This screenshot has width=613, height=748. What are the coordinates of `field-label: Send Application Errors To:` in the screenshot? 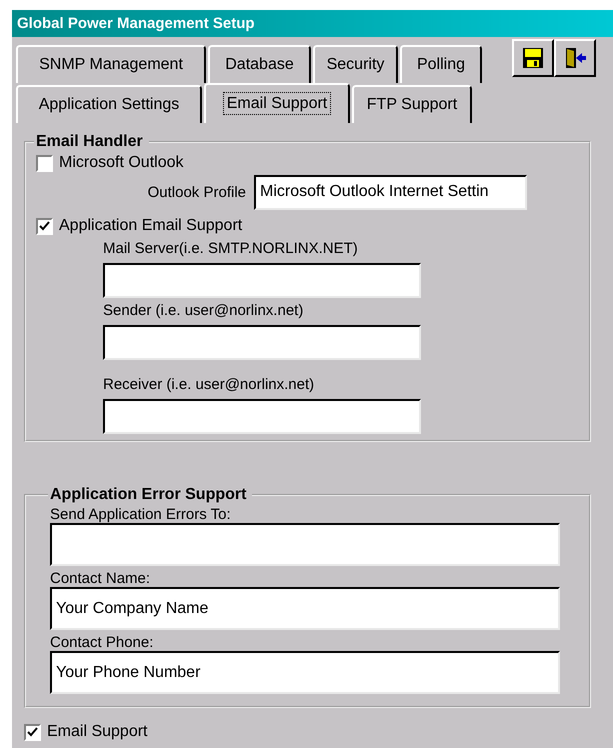 It's located at (141, 514).